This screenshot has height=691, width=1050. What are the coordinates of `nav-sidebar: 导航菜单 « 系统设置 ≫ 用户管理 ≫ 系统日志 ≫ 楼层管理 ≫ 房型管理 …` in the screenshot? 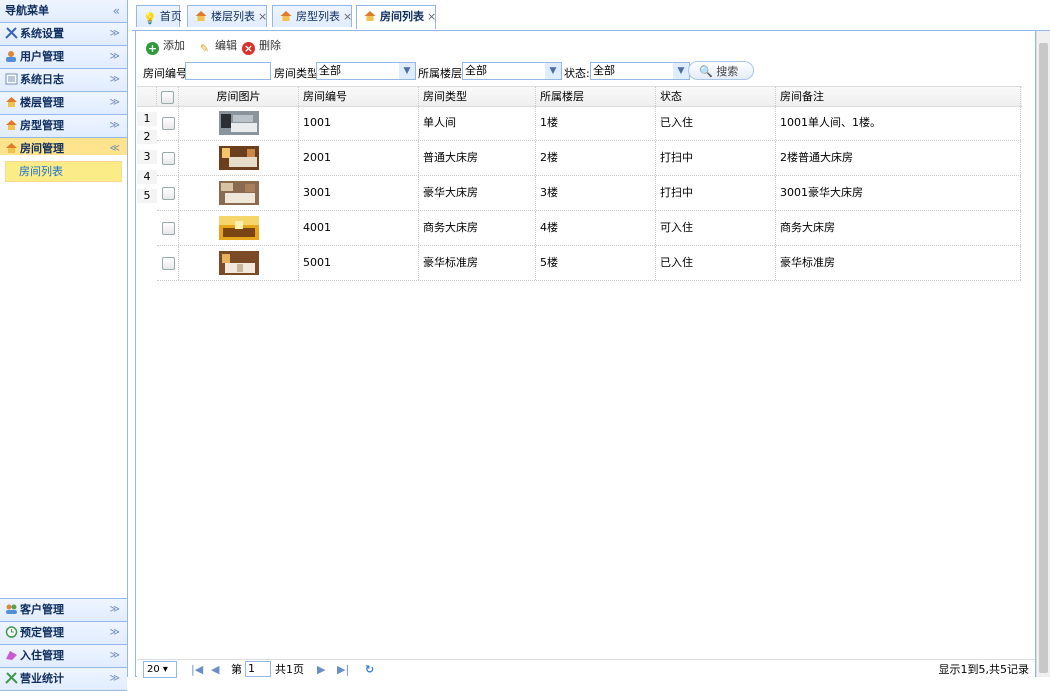 It's located at (64, 345).